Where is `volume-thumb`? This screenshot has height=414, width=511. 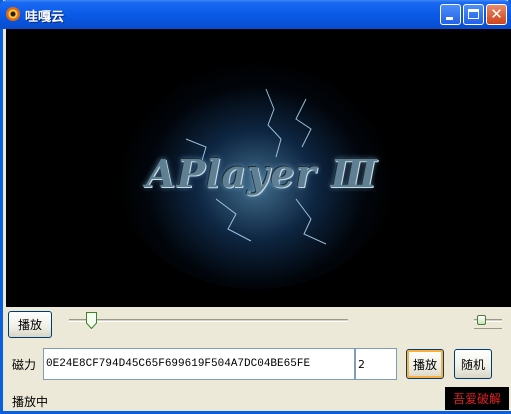 volume-thumb is located at coordinates (481, 320).